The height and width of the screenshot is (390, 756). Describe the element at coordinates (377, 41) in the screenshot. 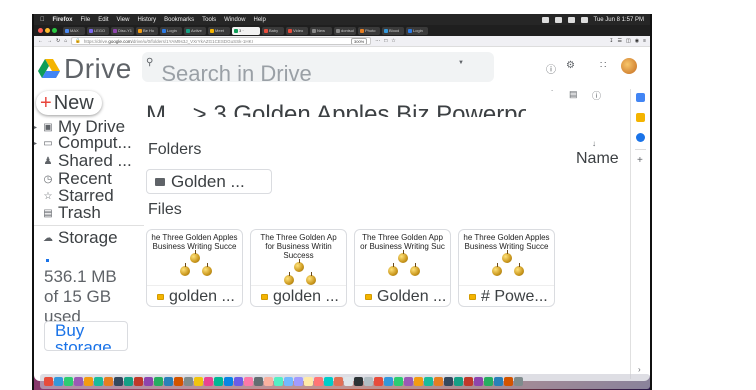

I see `page-actions-icon: ···` at that location.